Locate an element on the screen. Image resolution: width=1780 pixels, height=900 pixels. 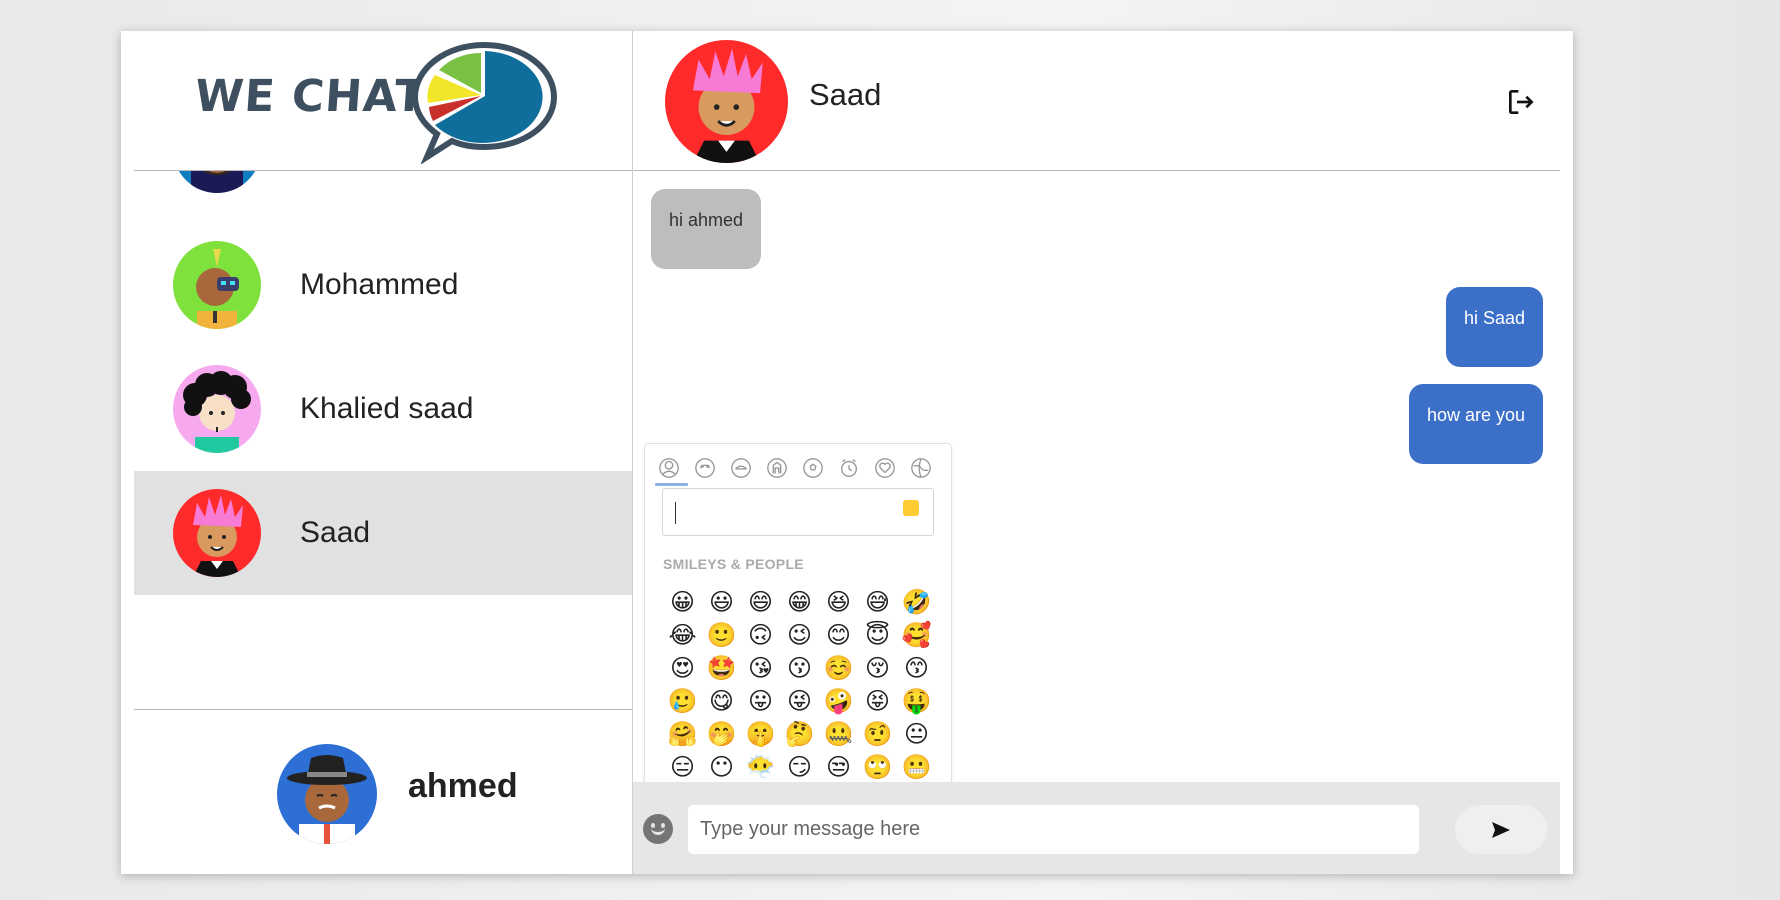
emoji-item: 😘 is located at coordinates (760, 668).